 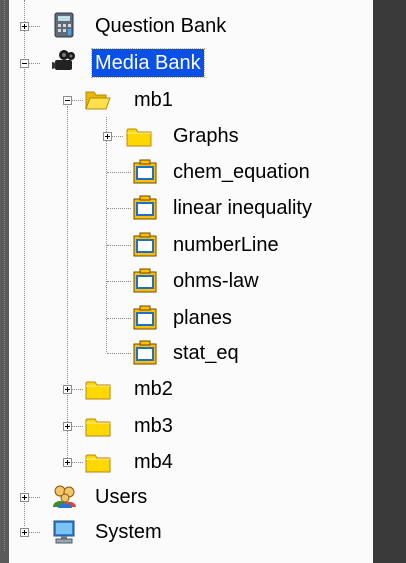 What do you see at coordinates (121, 497) in the screenshot?
I see `tree-node-users: Users` at bounding box center [121, 497].